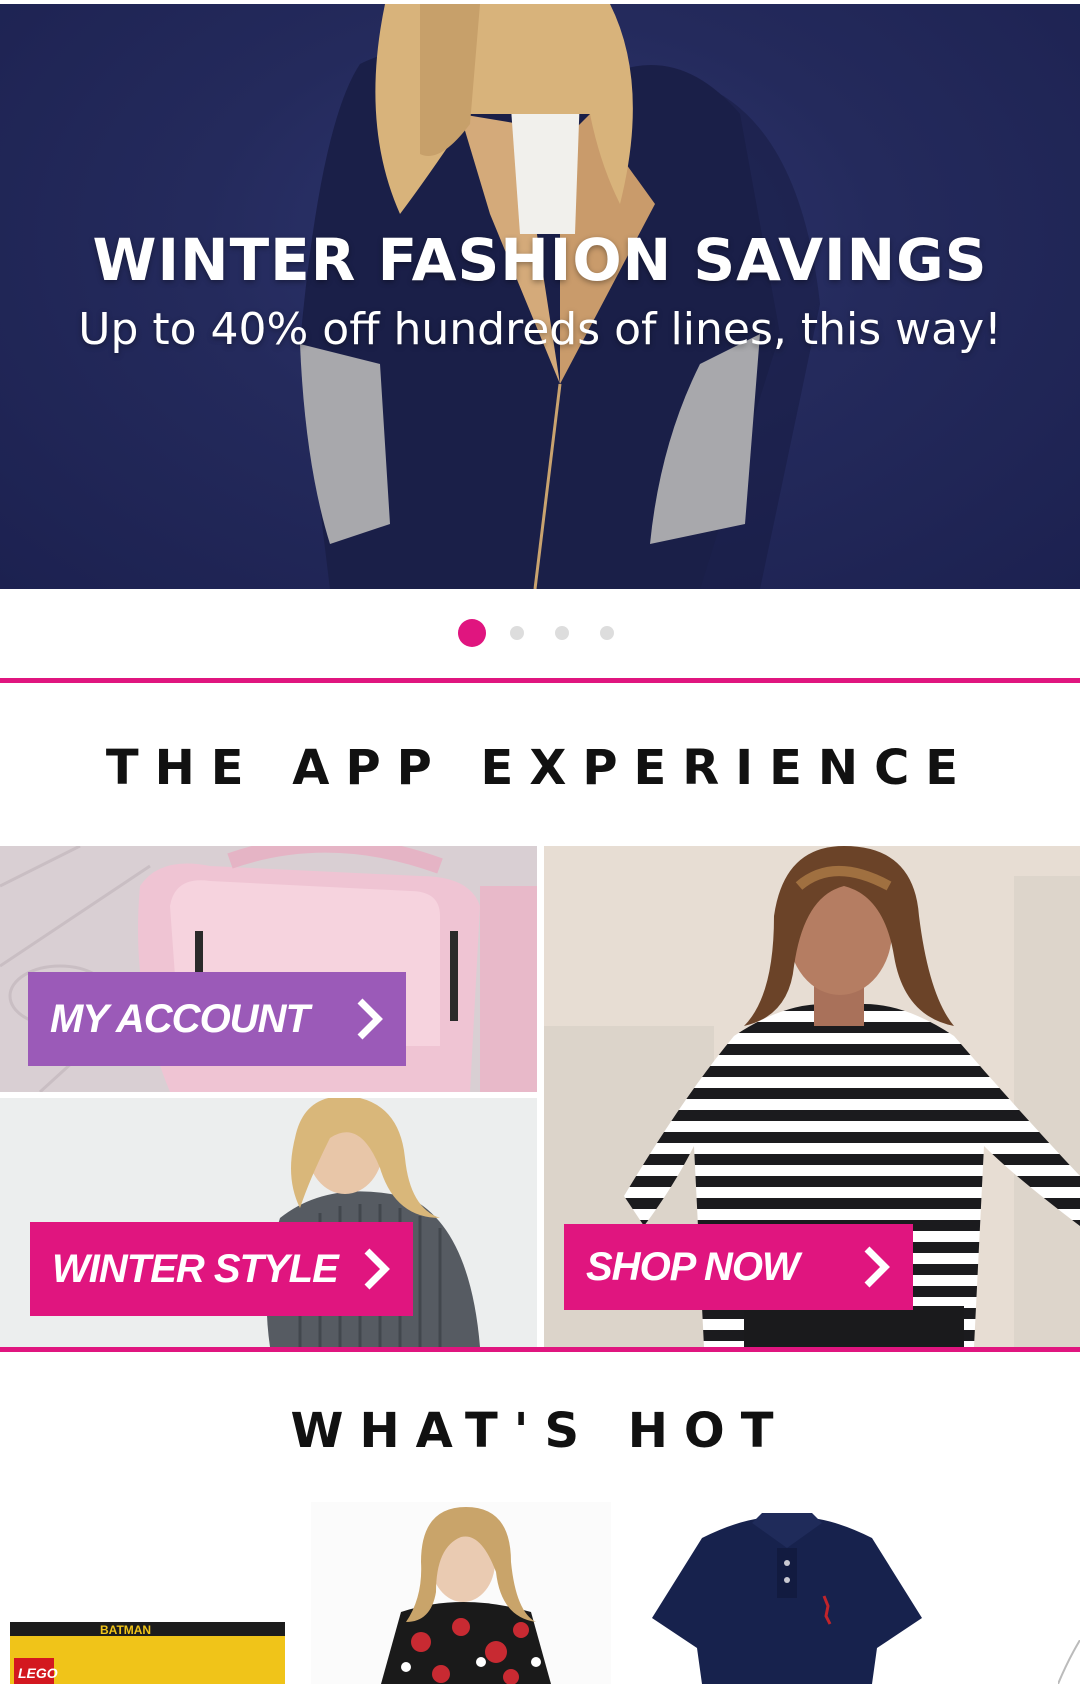 This screenshot has height=1684, width=1080. What do you see at coordinates (540, 1431) in the screenshot?
I see `whats-hot-heading: WHAT'S HOT` at bounding box center [540, 1431].